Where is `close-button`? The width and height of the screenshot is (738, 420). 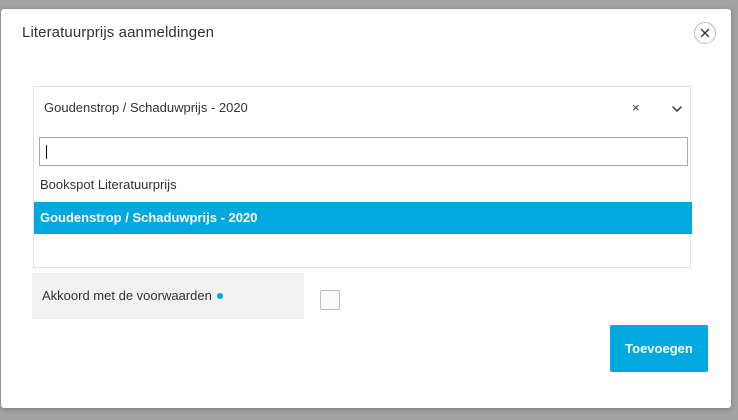 close-button is located at coordinates (705, 33).